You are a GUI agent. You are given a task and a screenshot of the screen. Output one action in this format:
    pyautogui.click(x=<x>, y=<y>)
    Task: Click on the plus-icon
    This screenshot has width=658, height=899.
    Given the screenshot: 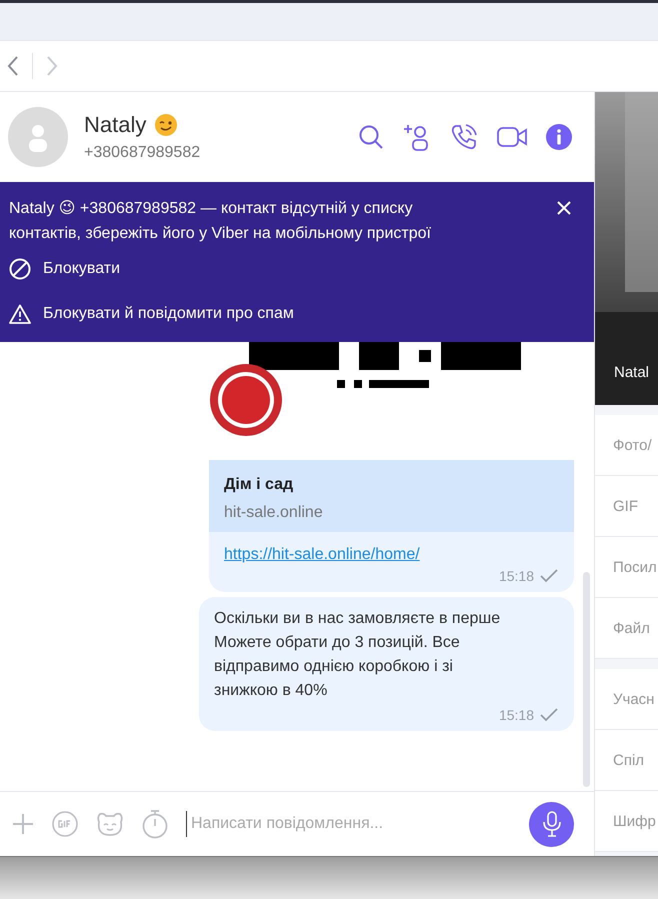 What is the action you would take?
    pyautogui.click(x=23, y=824)
    